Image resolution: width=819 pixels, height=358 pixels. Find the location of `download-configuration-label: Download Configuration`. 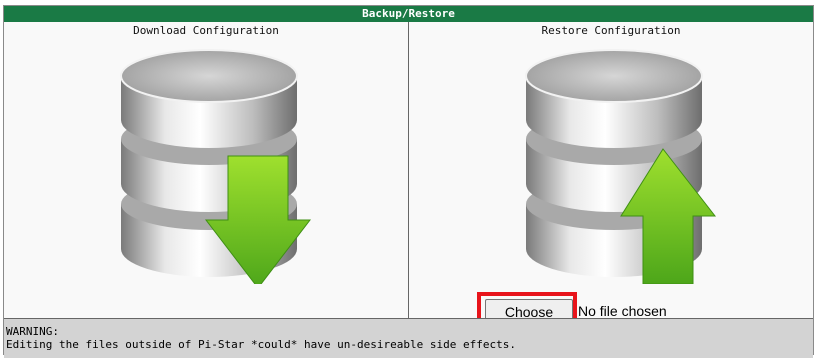

download-configuration-label: Download Configuration is located at coordinates (206, 30).